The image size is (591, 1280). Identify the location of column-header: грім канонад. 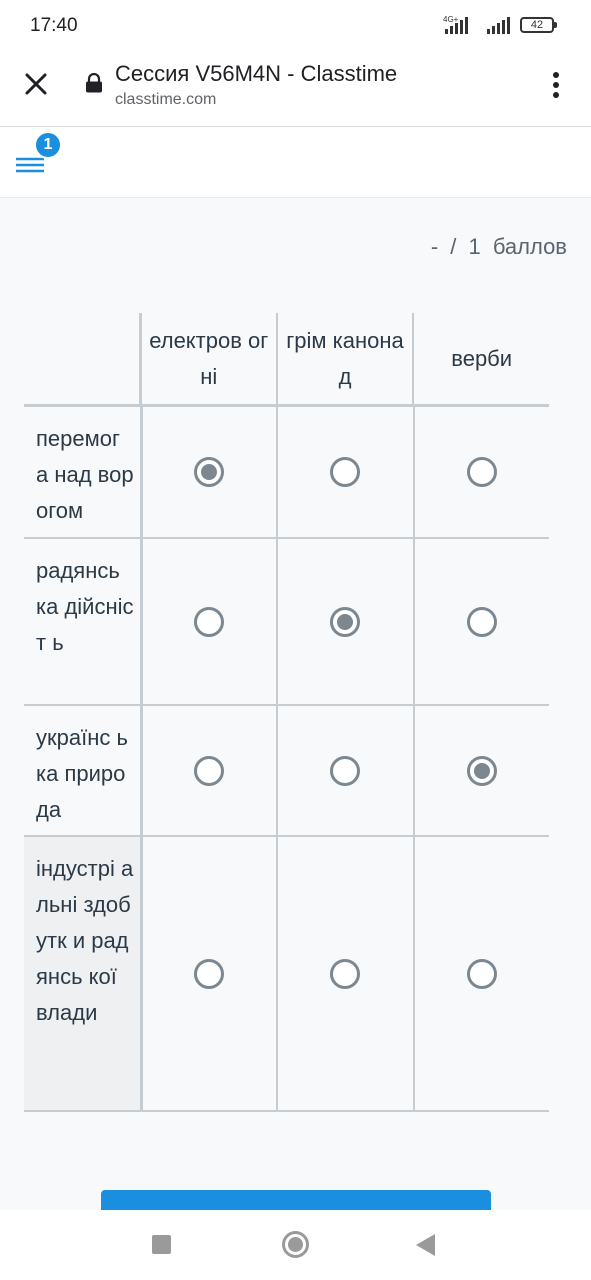
(344, 358).